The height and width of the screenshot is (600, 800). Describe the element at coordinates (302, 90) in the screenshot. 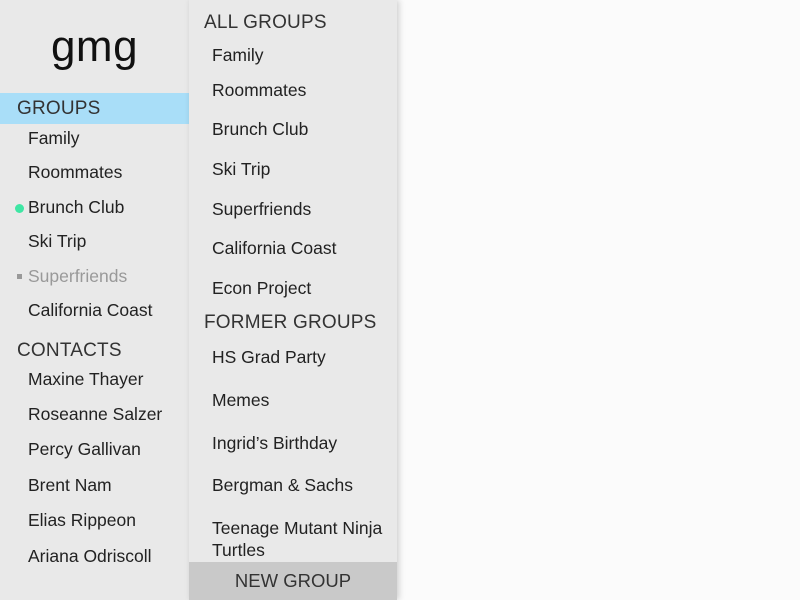

I see `all-group-item: Roommates` at that location.